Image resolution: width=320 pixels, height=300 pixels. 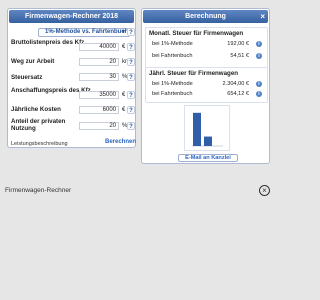 What do you see at coordinates (99, 126) in the screenshot?
I see `input-private-nutzung: 20` at bounding box center [99, 126].